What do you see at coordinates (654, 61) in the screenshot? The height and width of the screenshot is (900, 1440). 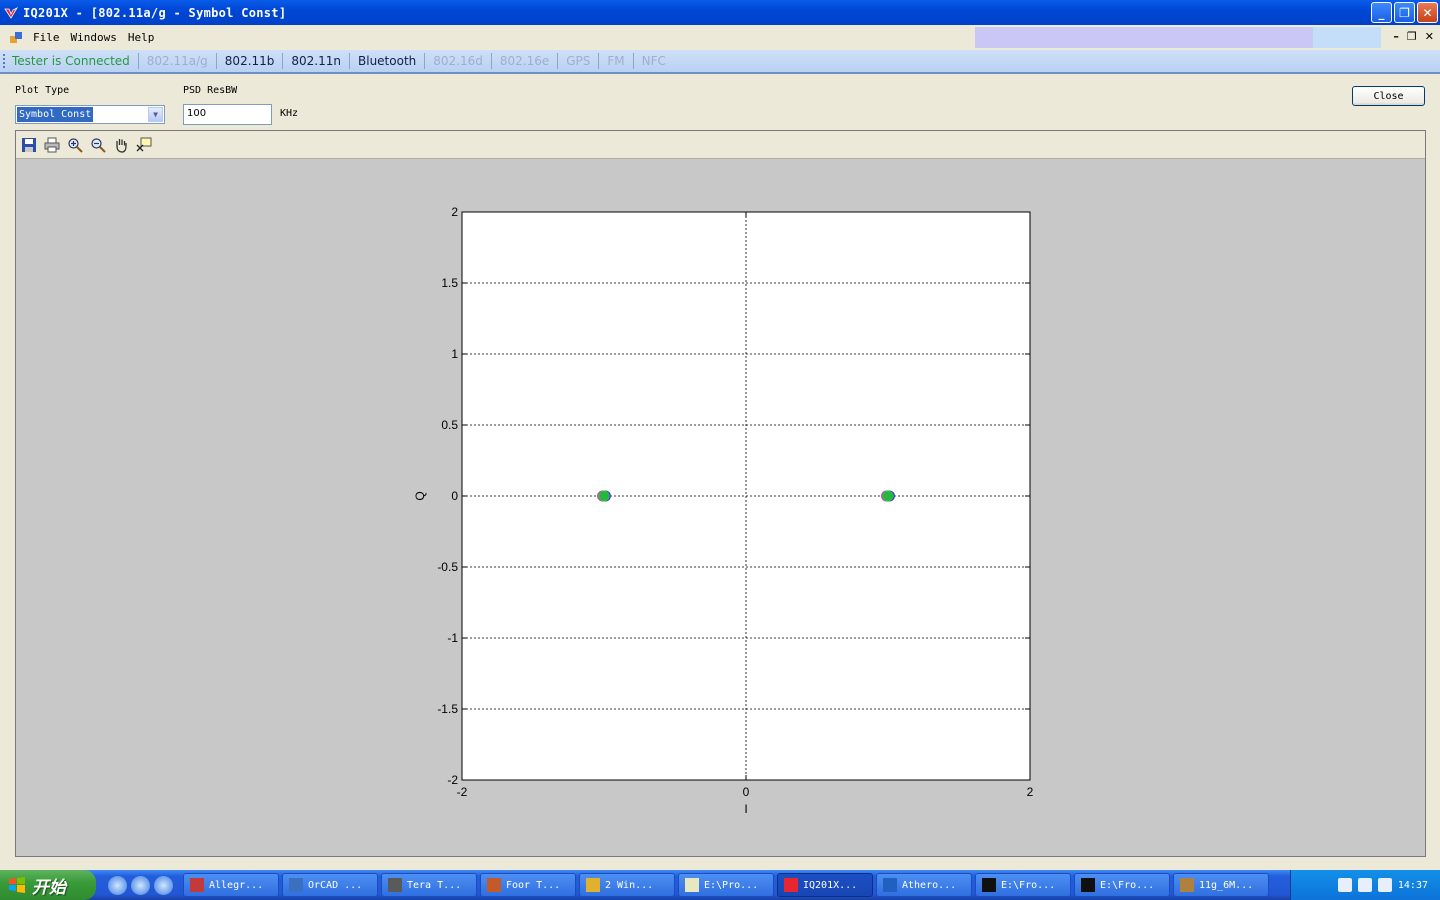 I see `tab-nfc: NFC` at bounding box center [654, 61].